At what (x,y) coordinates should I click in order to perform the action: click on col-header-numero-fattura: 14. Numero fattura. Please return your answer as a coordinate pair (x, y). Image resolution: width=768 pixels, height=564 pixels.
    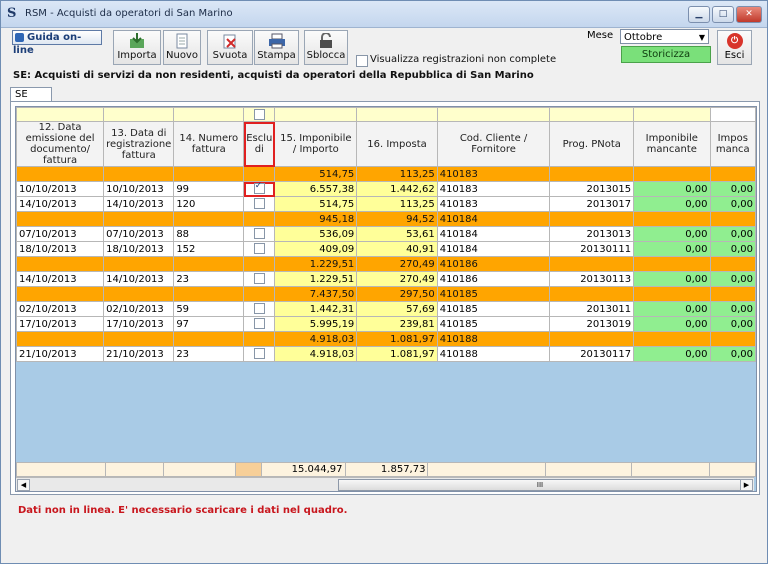
    Looking at the image, I should click on (209, 144).